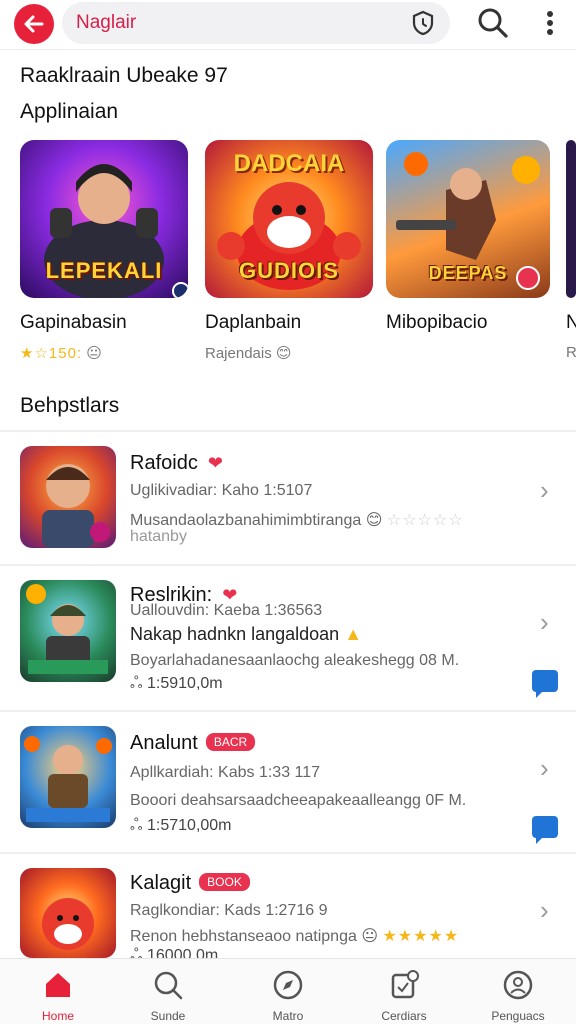 Image resolution: width=576 pixels, height=1024 pixels. Describe the element at coordinates (176, 683) in the screenshot. I see `app-stats: ஃ 1:5910,0m` at that location.